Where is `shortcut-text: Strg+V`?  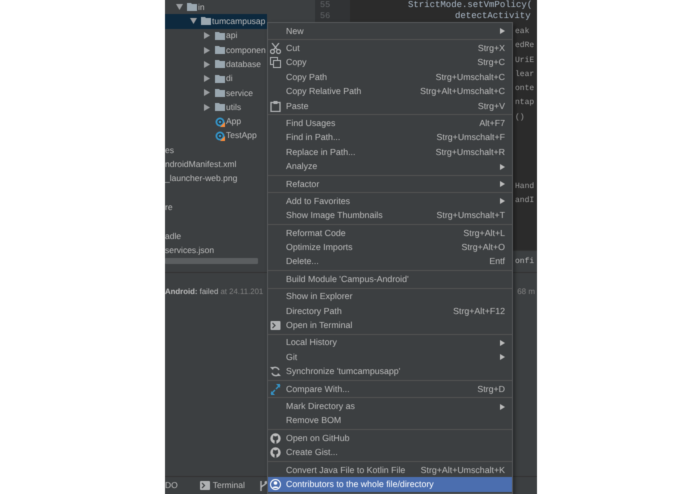 shortcut-text: Strg+V is located at coordinates (490, 106).